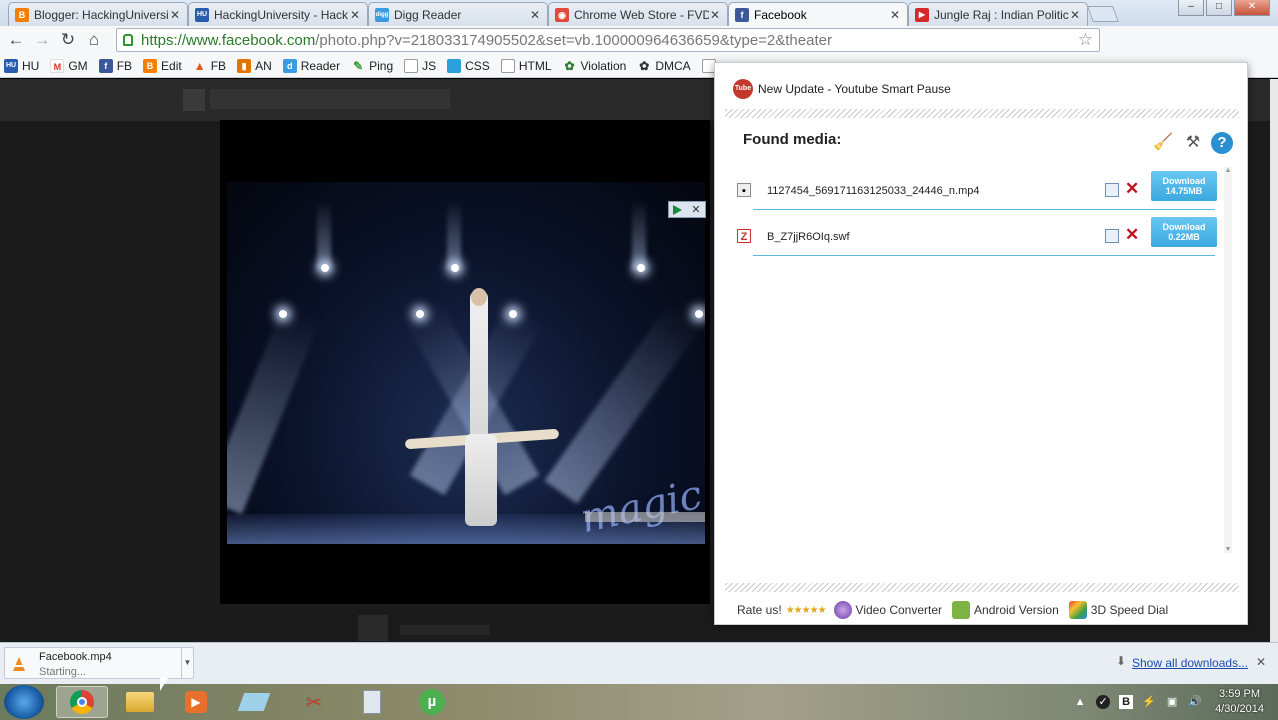 The image size is (1278, 720). Describe the element at coordinates (842, 89) in the screenshot. I see `update-notice: Tube New Update - Youtube Smart Pause` at that location.